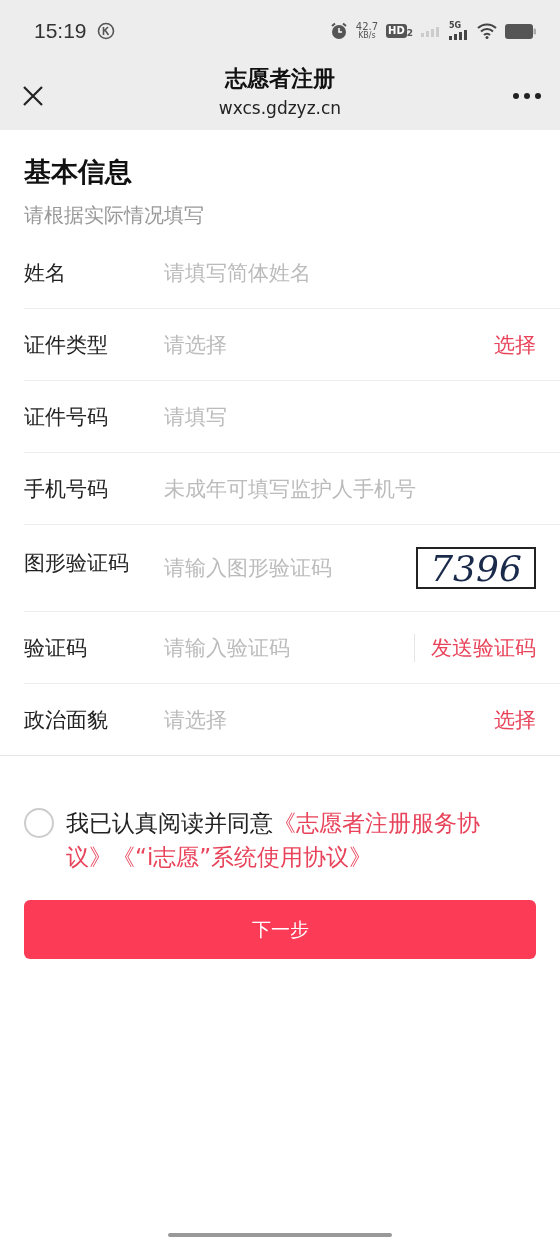  Describe the element at coordinates (33, 96) in the screenshot. I see `close-icon` at that location.